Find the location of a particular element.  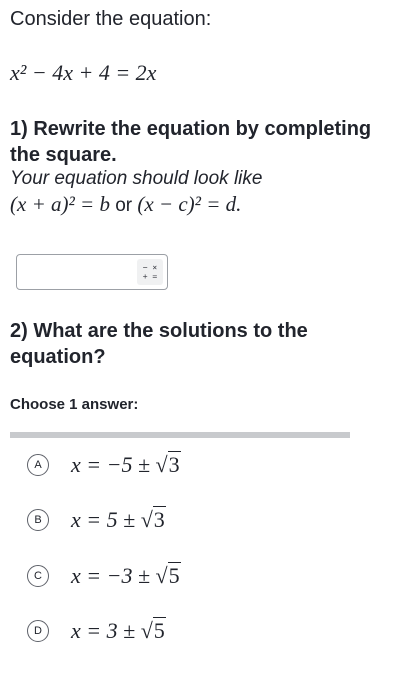

choice-c-radicand: 5 is located at coordinates (174, 575).